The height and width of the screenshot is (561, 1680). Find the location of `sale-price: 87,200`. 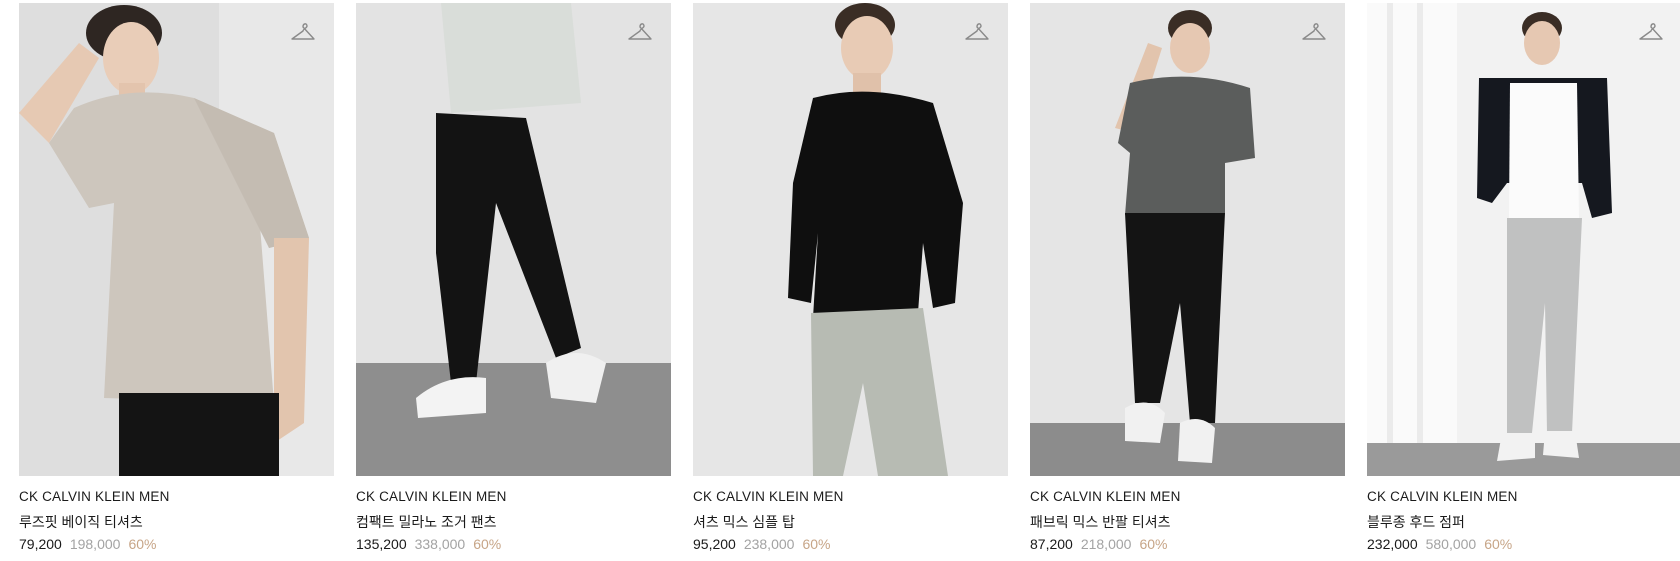

sale-price: 87,200 is located at coordinates (1051, 544).